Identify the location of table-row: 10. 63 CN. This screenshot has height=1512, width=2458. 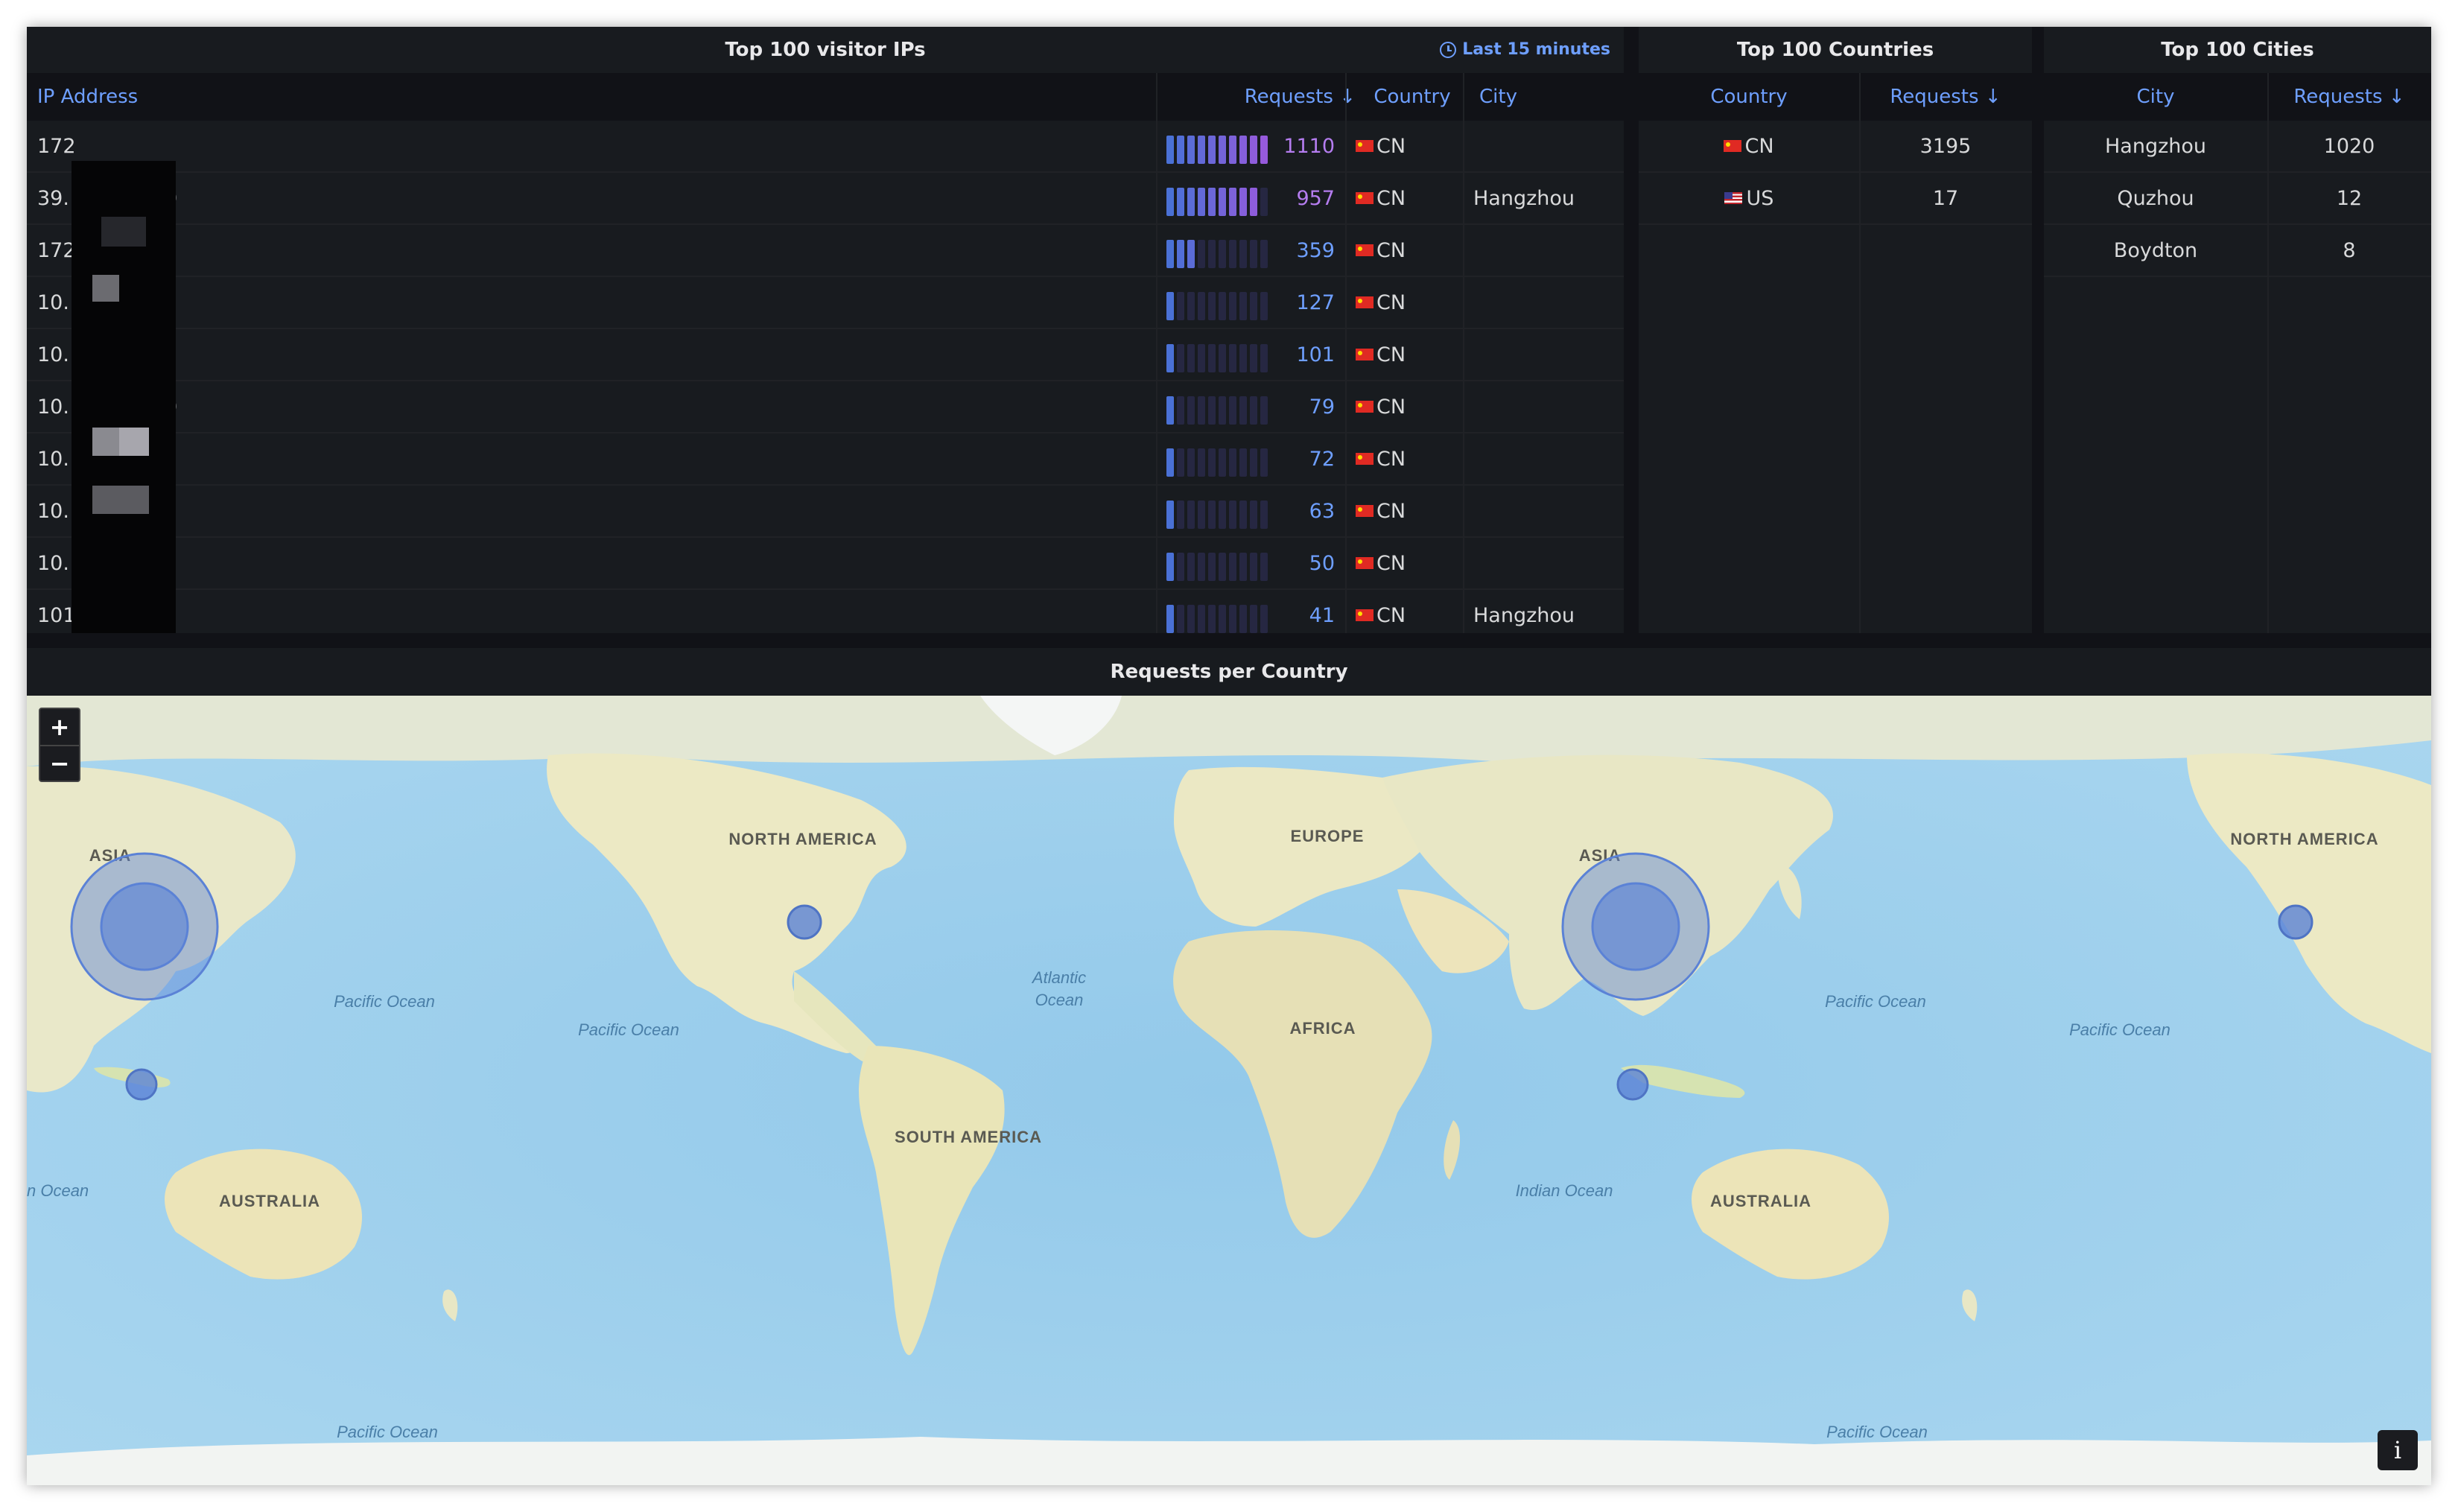
(826, 512).